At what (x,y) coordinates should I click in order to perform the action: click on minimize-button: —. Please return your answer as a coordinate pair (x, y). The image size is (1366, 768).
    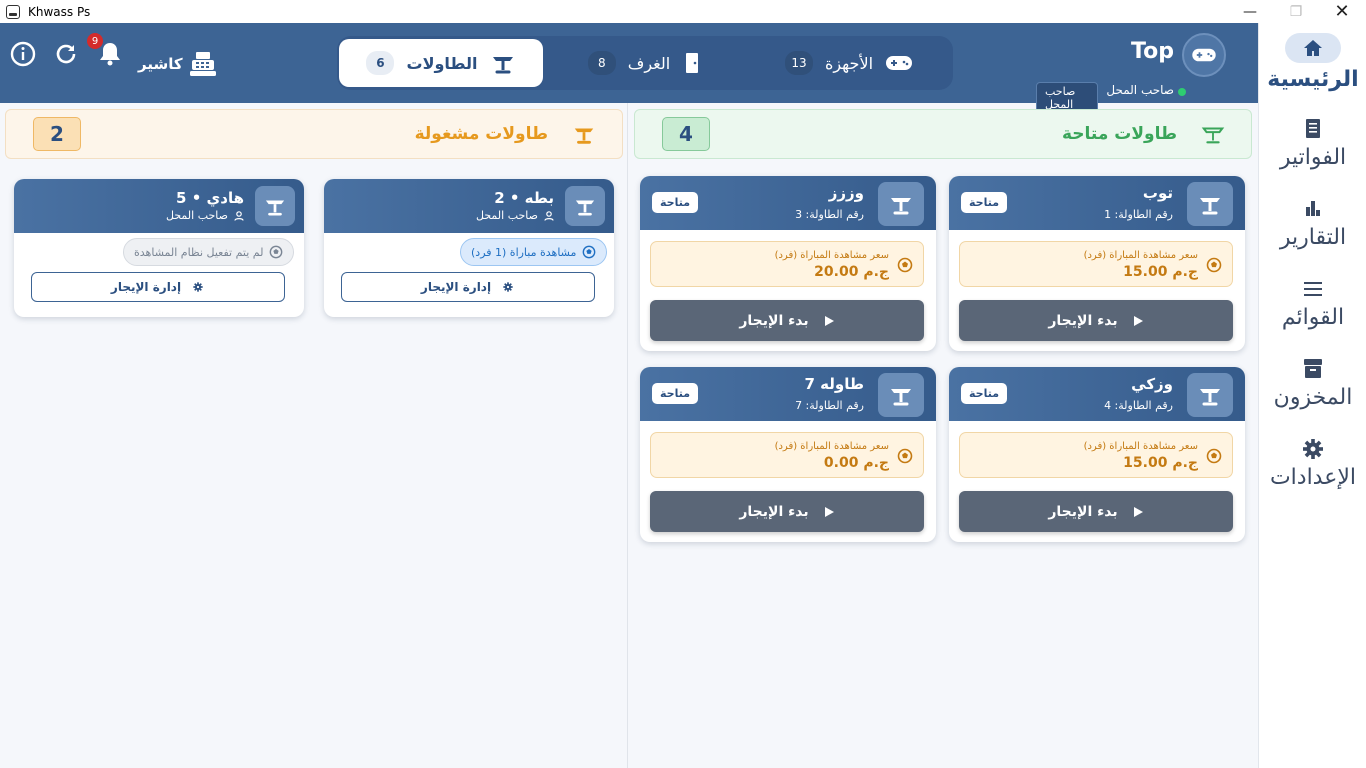
    Looking at the image, I should click on (1250, 11).